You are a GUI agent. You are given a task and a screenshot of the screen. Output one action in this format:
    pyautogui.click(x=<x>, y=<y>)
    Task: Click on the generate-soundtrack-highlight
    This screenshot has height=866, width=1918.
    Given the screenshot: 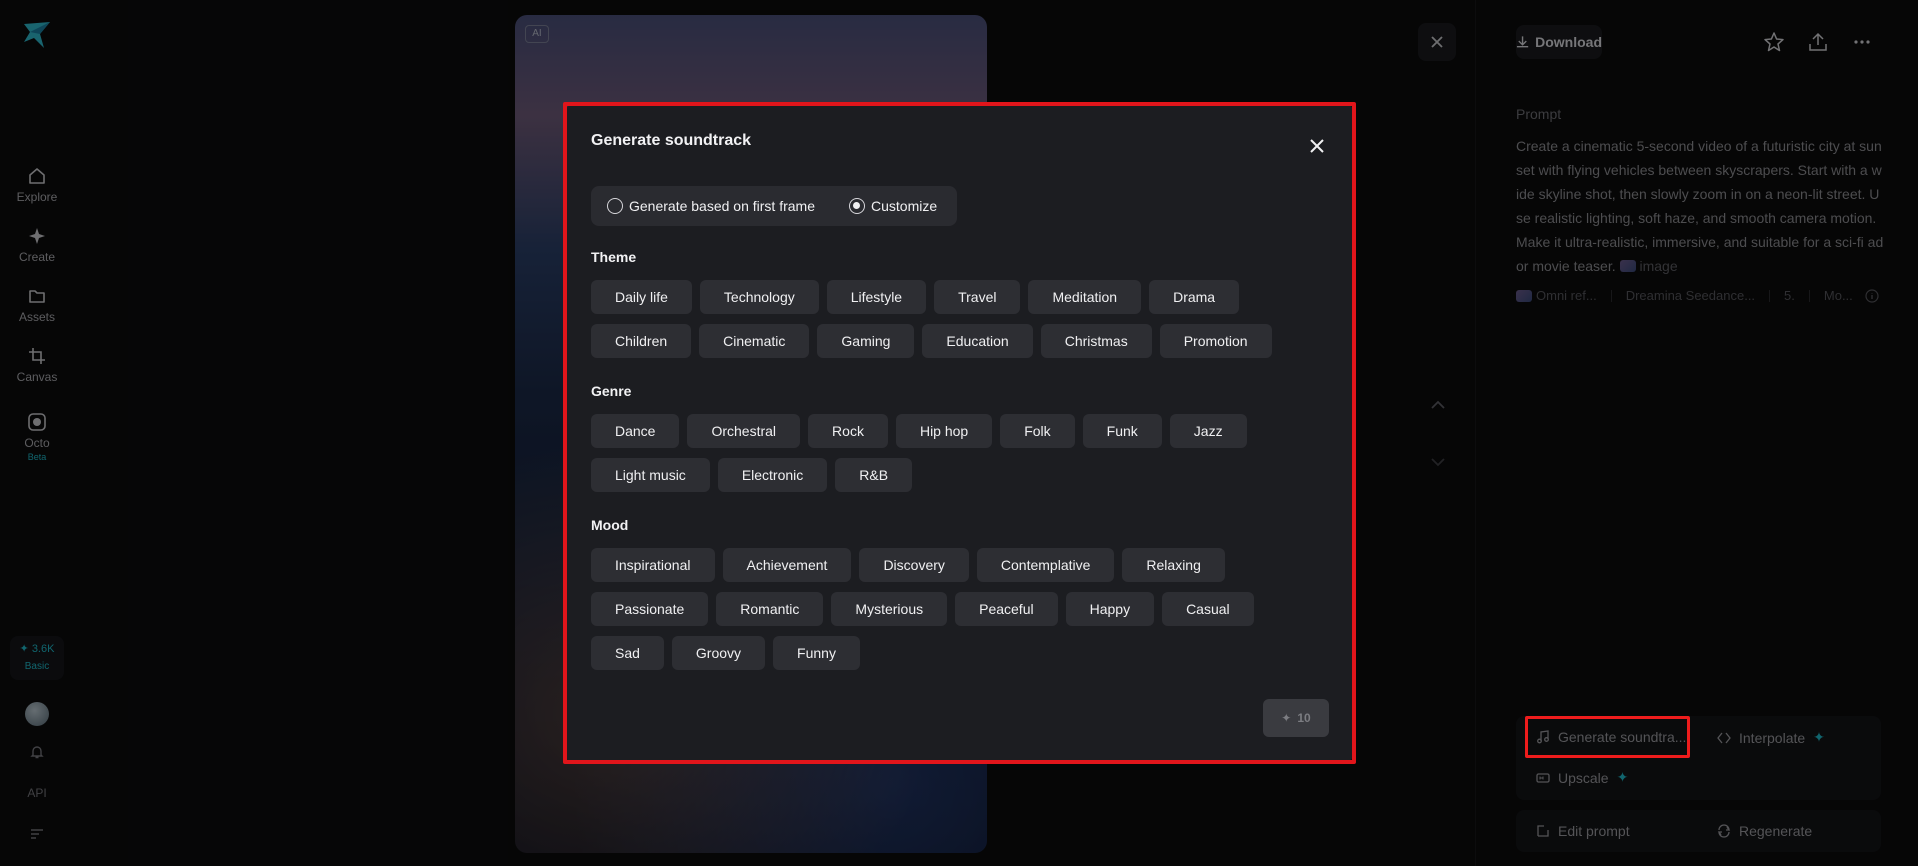 What is the action you would take?
    pyautogui.click(x=1607, y=737)
    